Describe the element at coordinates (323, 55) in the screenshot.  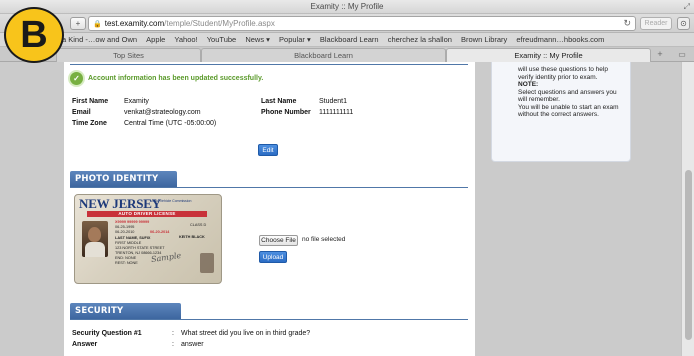
I see `tab-blackboard: Blackboard Learn` at that location.